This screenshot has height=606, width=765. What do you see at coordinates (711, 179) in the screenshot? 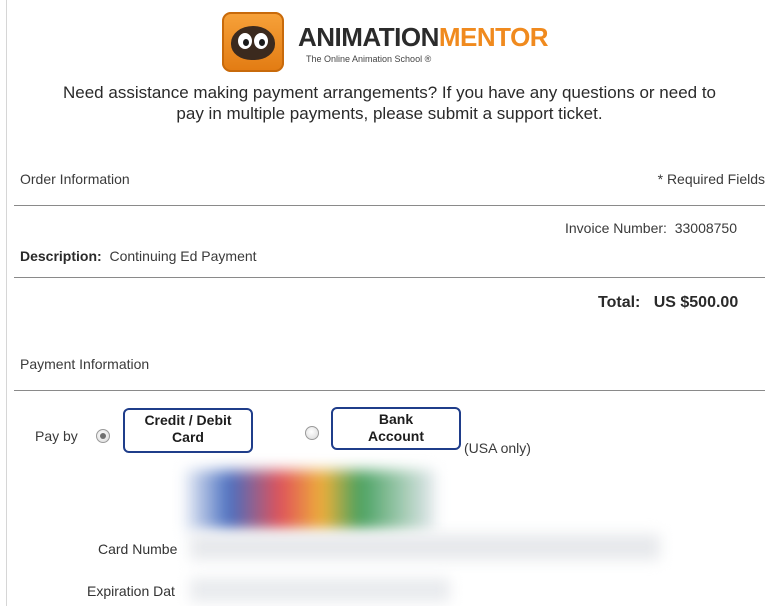
I see `required-fields-note: * Required Fields` at bounding box center [711, 179].